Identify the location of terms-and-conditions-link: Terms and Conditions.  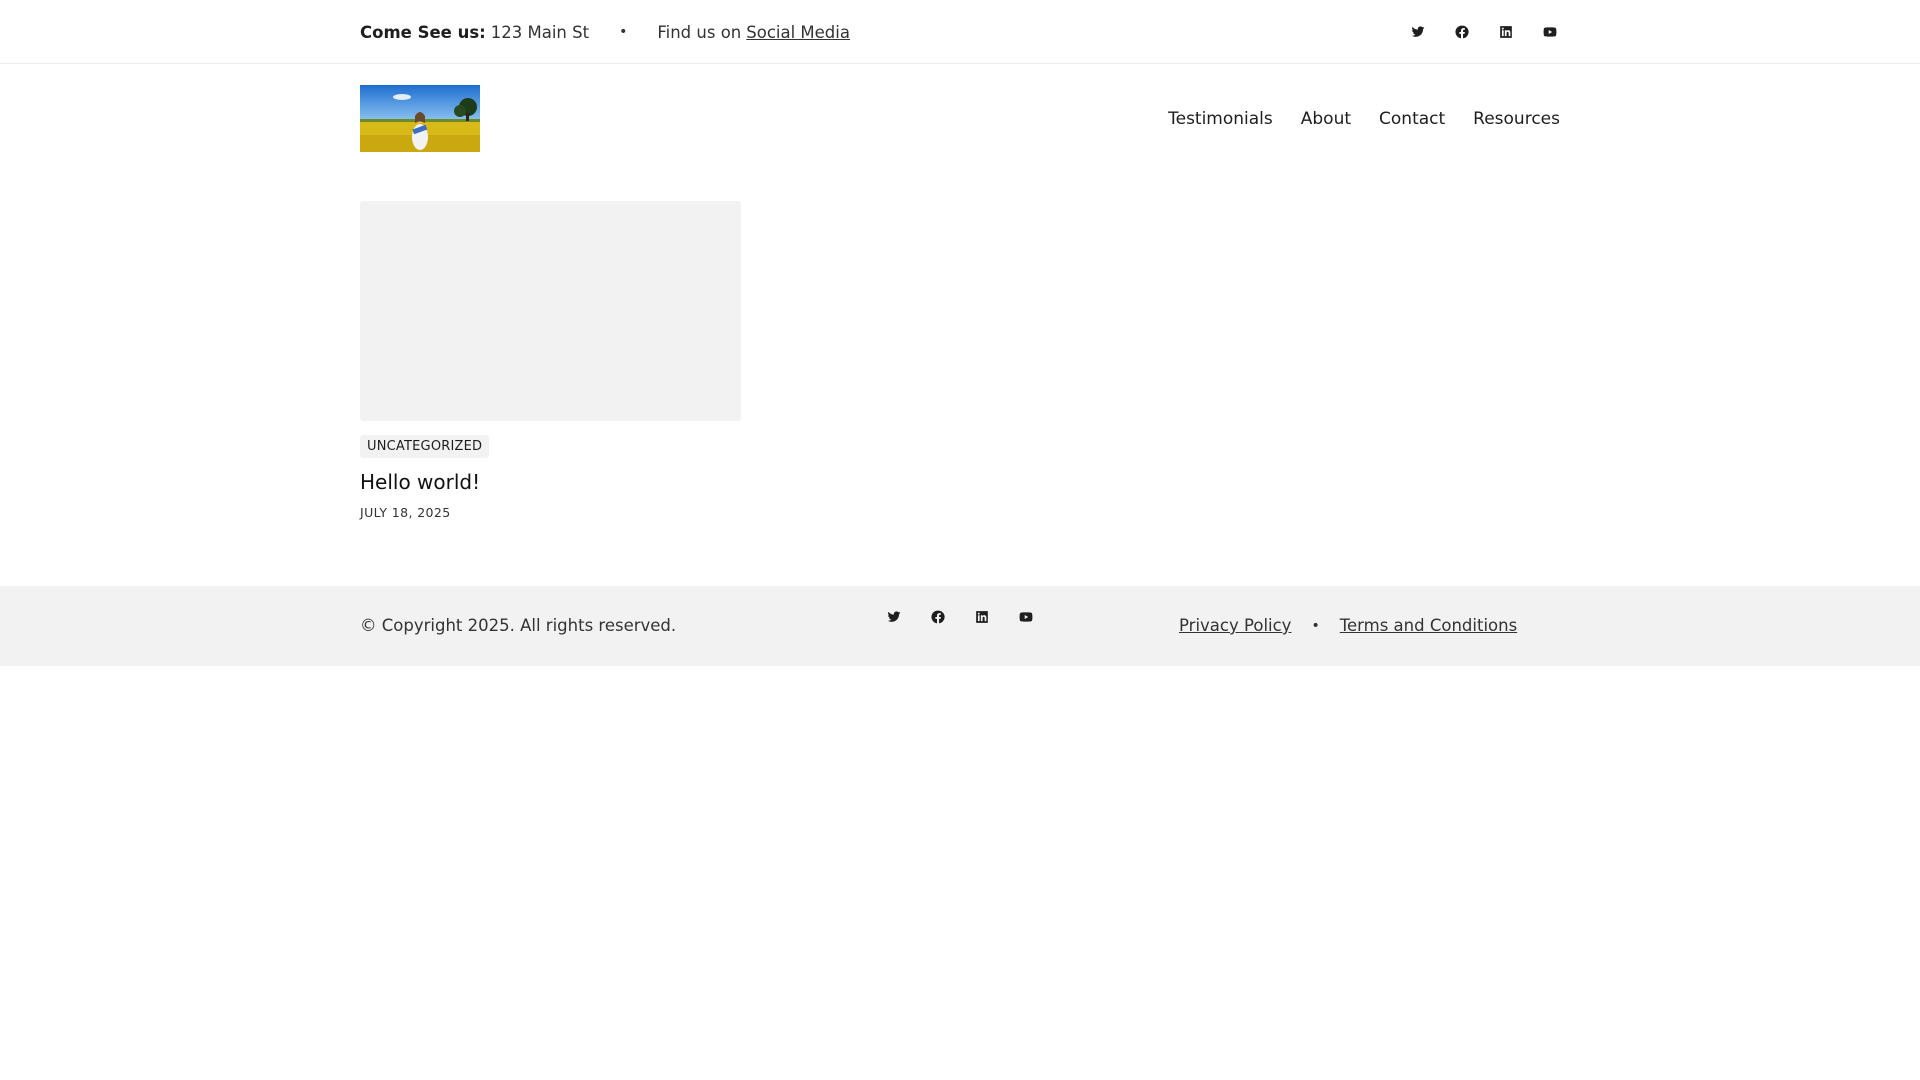
(1428, 625).